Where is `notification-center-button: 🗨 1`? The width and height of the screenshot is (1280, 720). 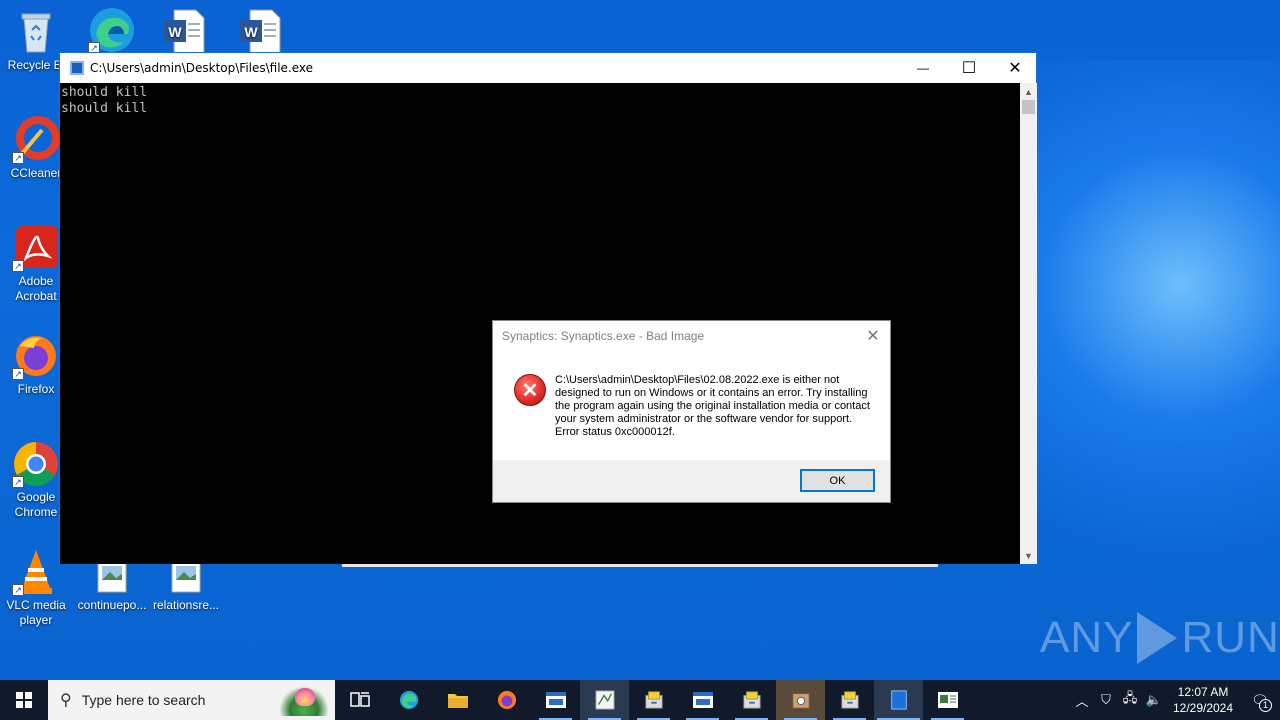 notification-center-button: 🗨 1 is located at coordinates (1260, 700).